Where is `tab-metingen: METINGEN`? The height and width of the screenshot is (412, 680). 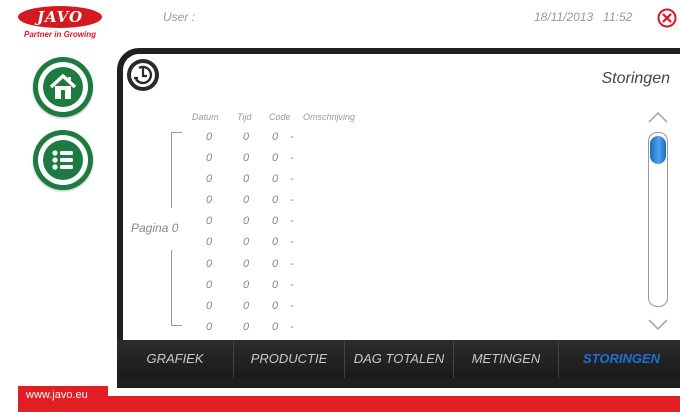
tab-metingen: METINGEN is located at coordinates (506, 359).